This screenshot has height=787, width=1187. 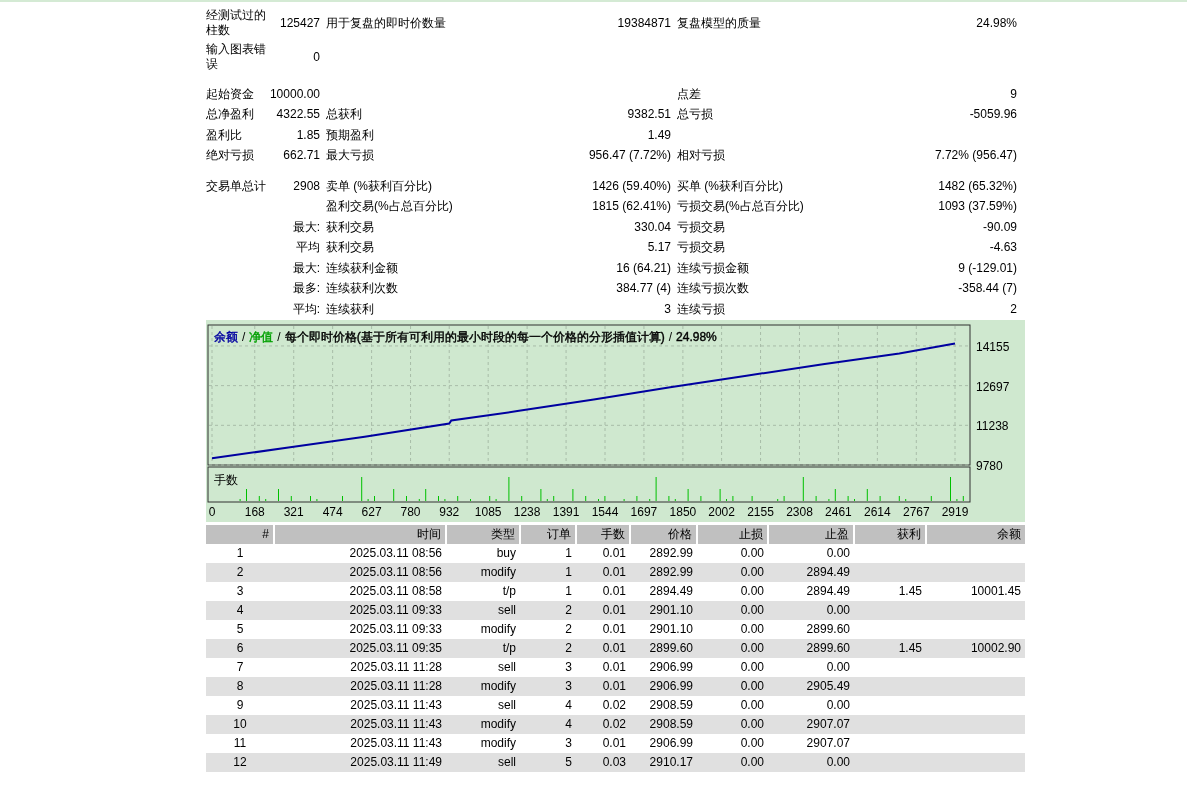 What do you see at coordinates (350, 155) in the screenshot?
I see `stat-label: 最大亏损` at bounding box center [350, 155].